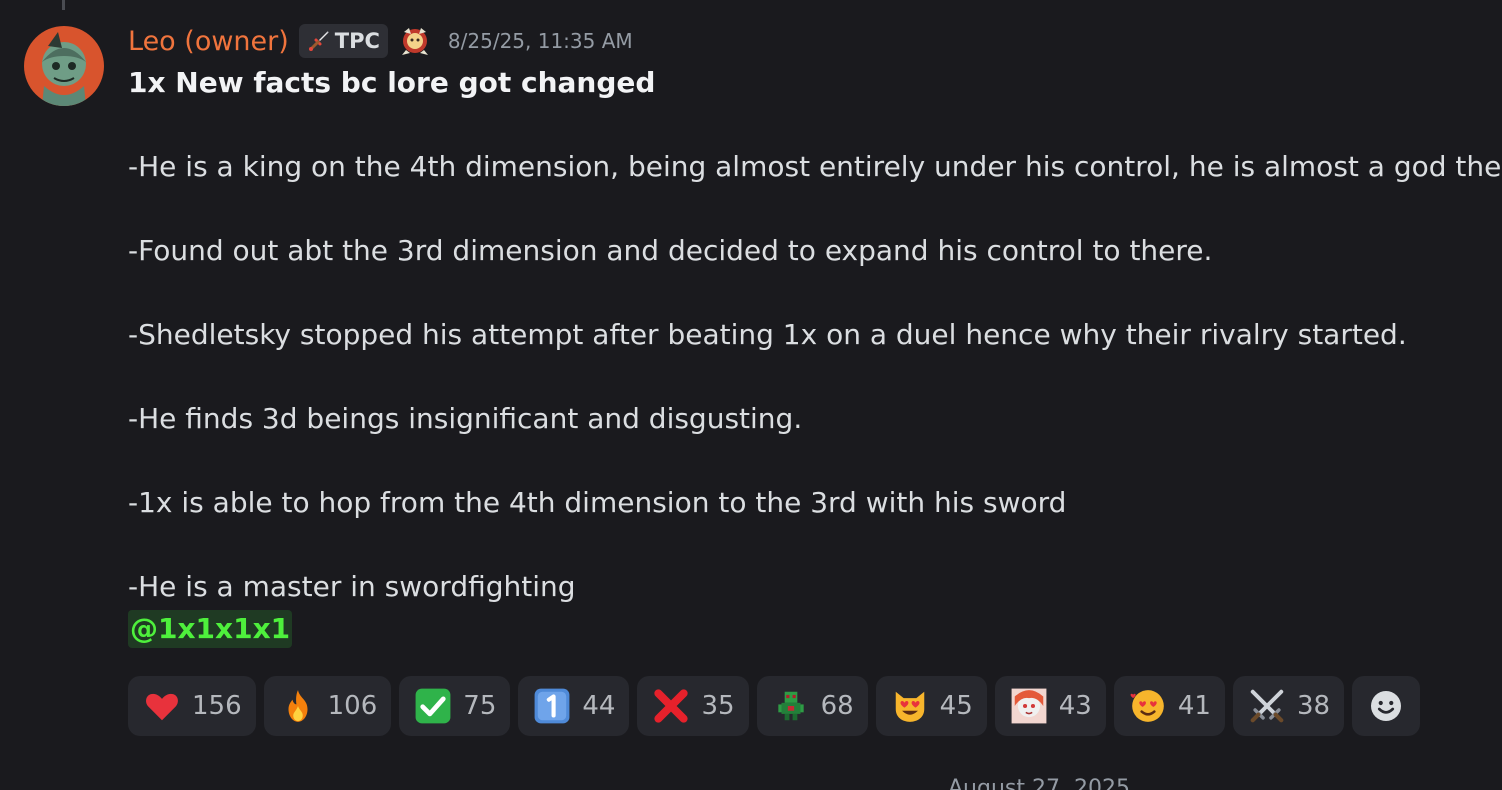 This screenshot has height=790, width=1502. Describe the element at coordinates (791, 706) in the screenshot. I see `green-creature-icon` at that location.